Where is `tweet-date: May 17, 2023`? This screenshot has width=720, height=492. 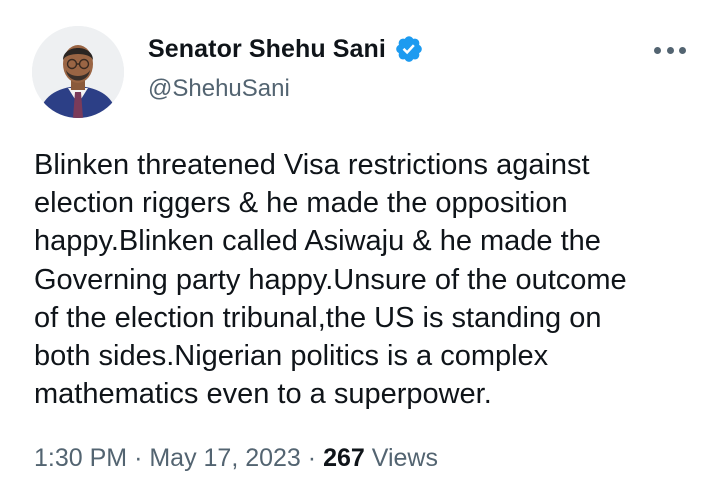
tweet-date: May 17, 2023 is located at coordinates (225, 458).